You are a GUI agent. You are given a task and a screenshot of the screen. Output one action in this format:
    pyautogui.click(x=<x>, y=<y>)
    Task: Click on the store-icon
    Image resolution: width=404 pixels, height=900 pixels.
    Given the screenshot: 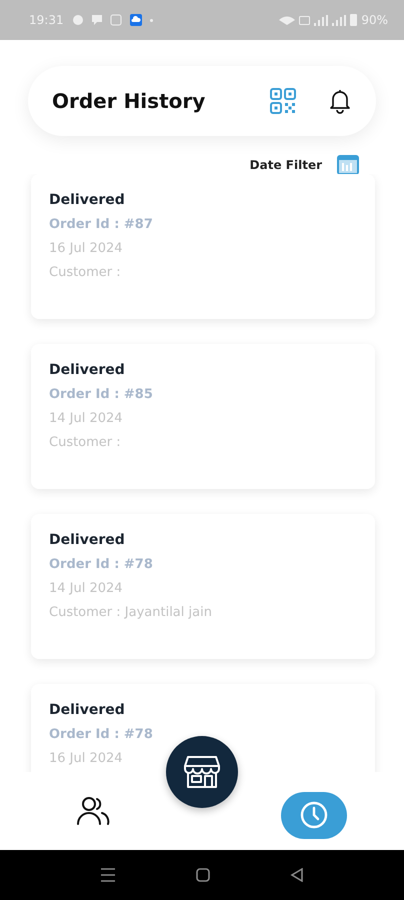 What is the action you would take?
    pyautogui.click(x=202, y=772)
    